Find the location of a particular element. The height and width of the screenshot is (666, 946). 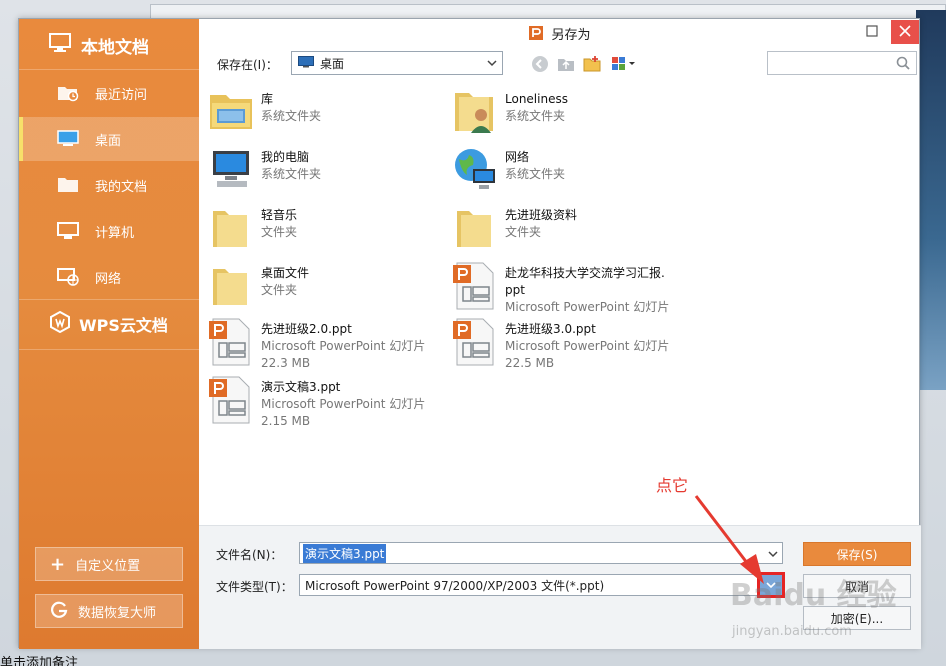

sidebar-item-recent: 最近访问 is located at coordinates (109, 93).